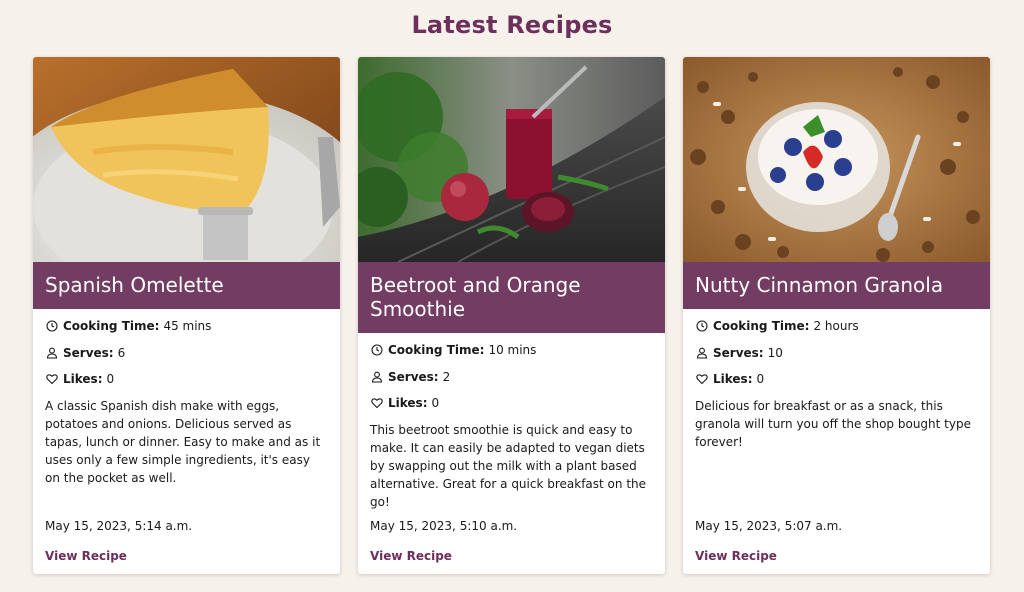 The width and height of the screenshot is (1024, 592). Describe the element at coordinates (836, 285) in the screenshot. I see `recipe-title: Nutty Cinnamon Granola` at that location.